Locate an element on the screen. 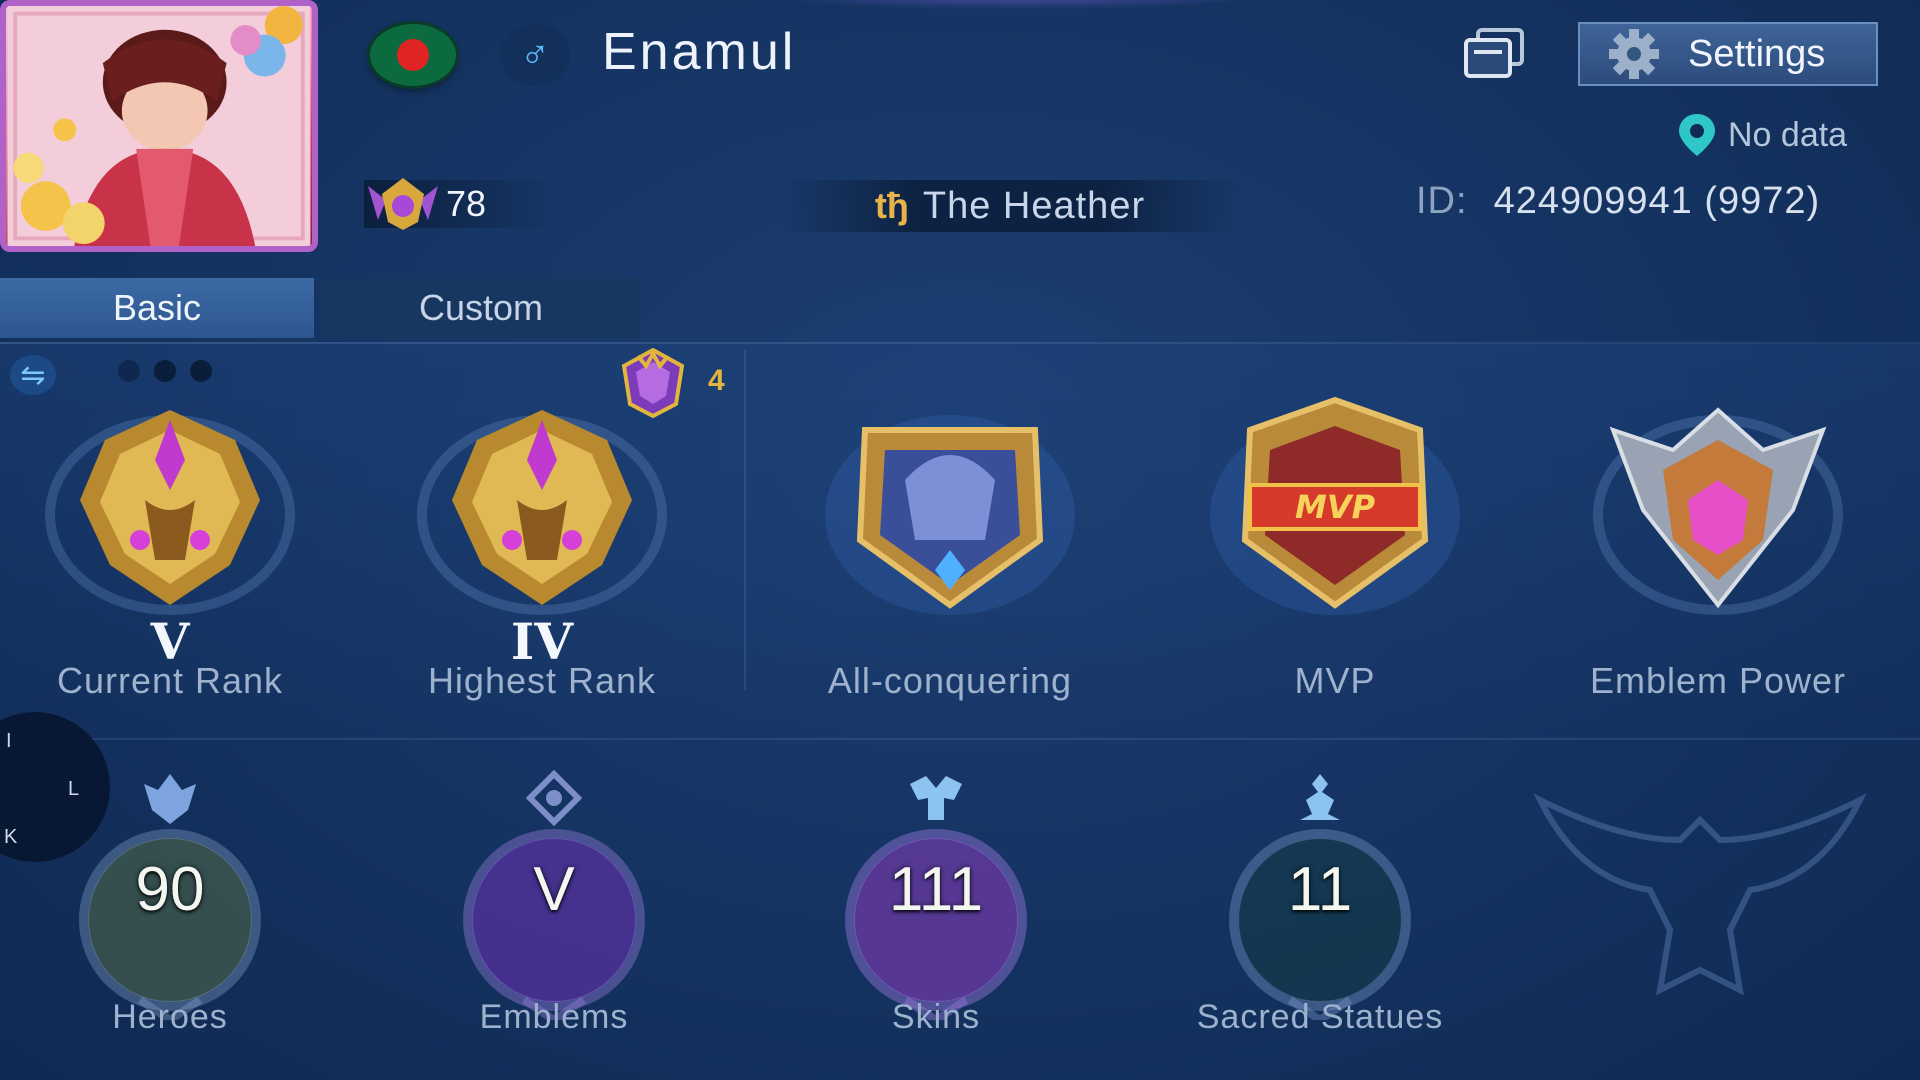 The height and width of the screenshot is (1080, 1920). player-id-label: ID: is located at coordinates (1442, 201).